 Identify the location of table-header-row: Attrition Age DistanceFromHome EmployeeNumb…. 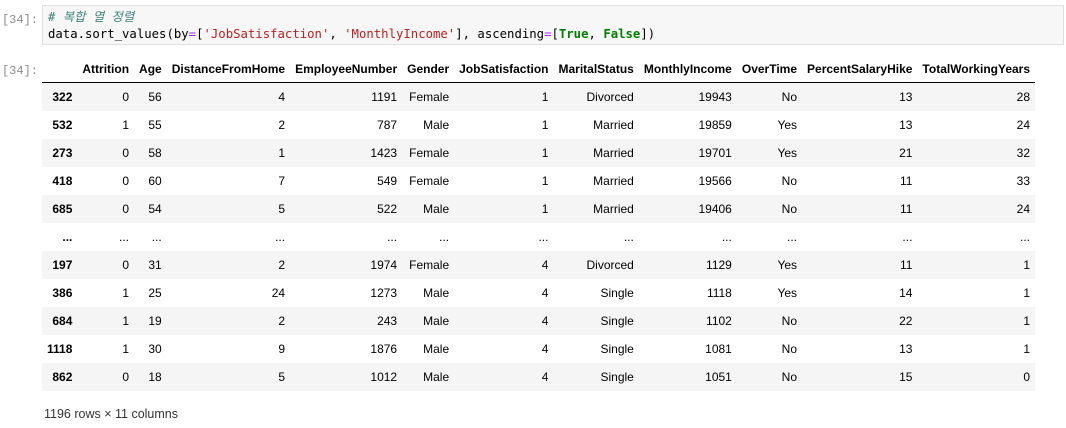
(539, 69).